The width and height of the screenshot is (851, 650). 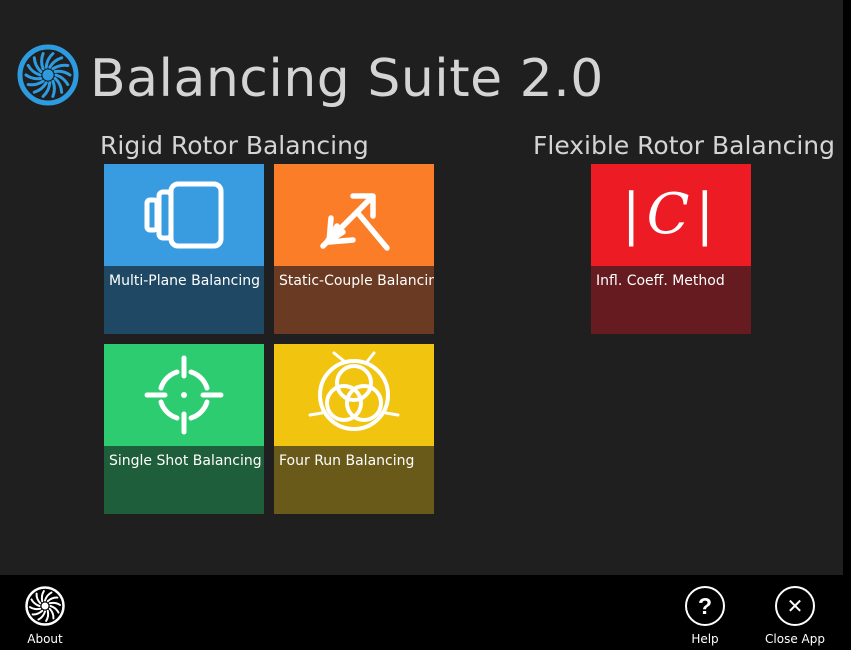 What do you see at coordinates (660, 281) in the screenshot?
I see `infl-coeff-method-label: Infl. Coeff. Method` at bounding box center [660, 281].